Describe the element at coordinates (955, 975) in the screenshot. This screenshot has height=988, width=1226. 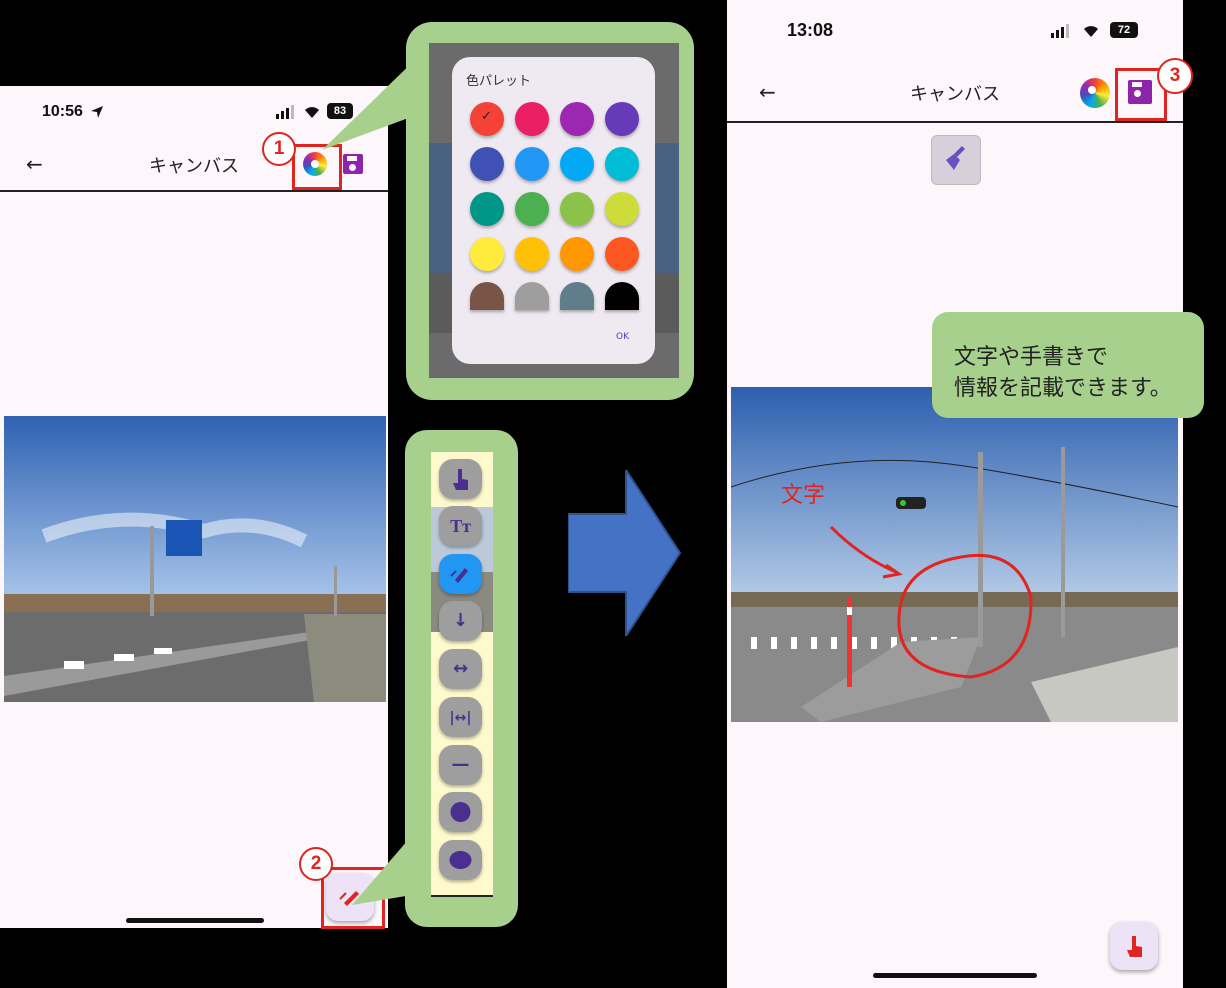
I see `home-indicator` at that location.